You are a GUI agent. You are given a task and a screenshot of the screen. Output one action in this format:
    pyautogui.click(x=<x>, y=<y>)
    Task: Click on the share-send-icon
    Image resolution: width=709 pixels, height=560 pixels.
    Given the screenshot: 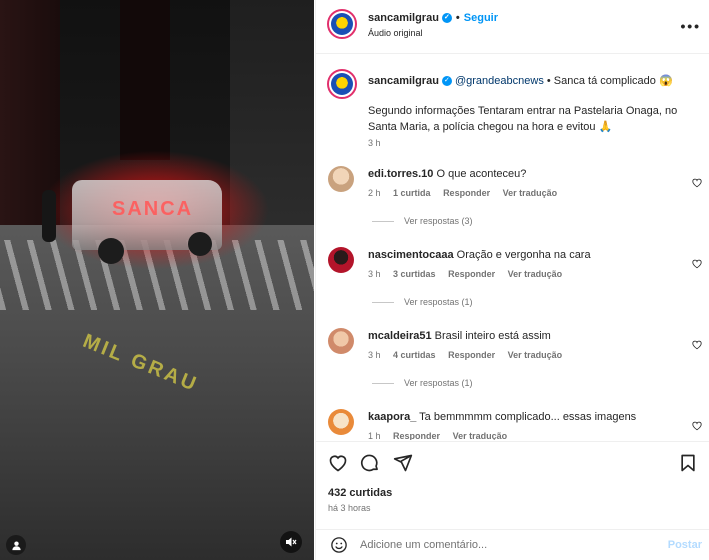 What is the action you would take?
    pyautogui.click(x=403, y=463)
    